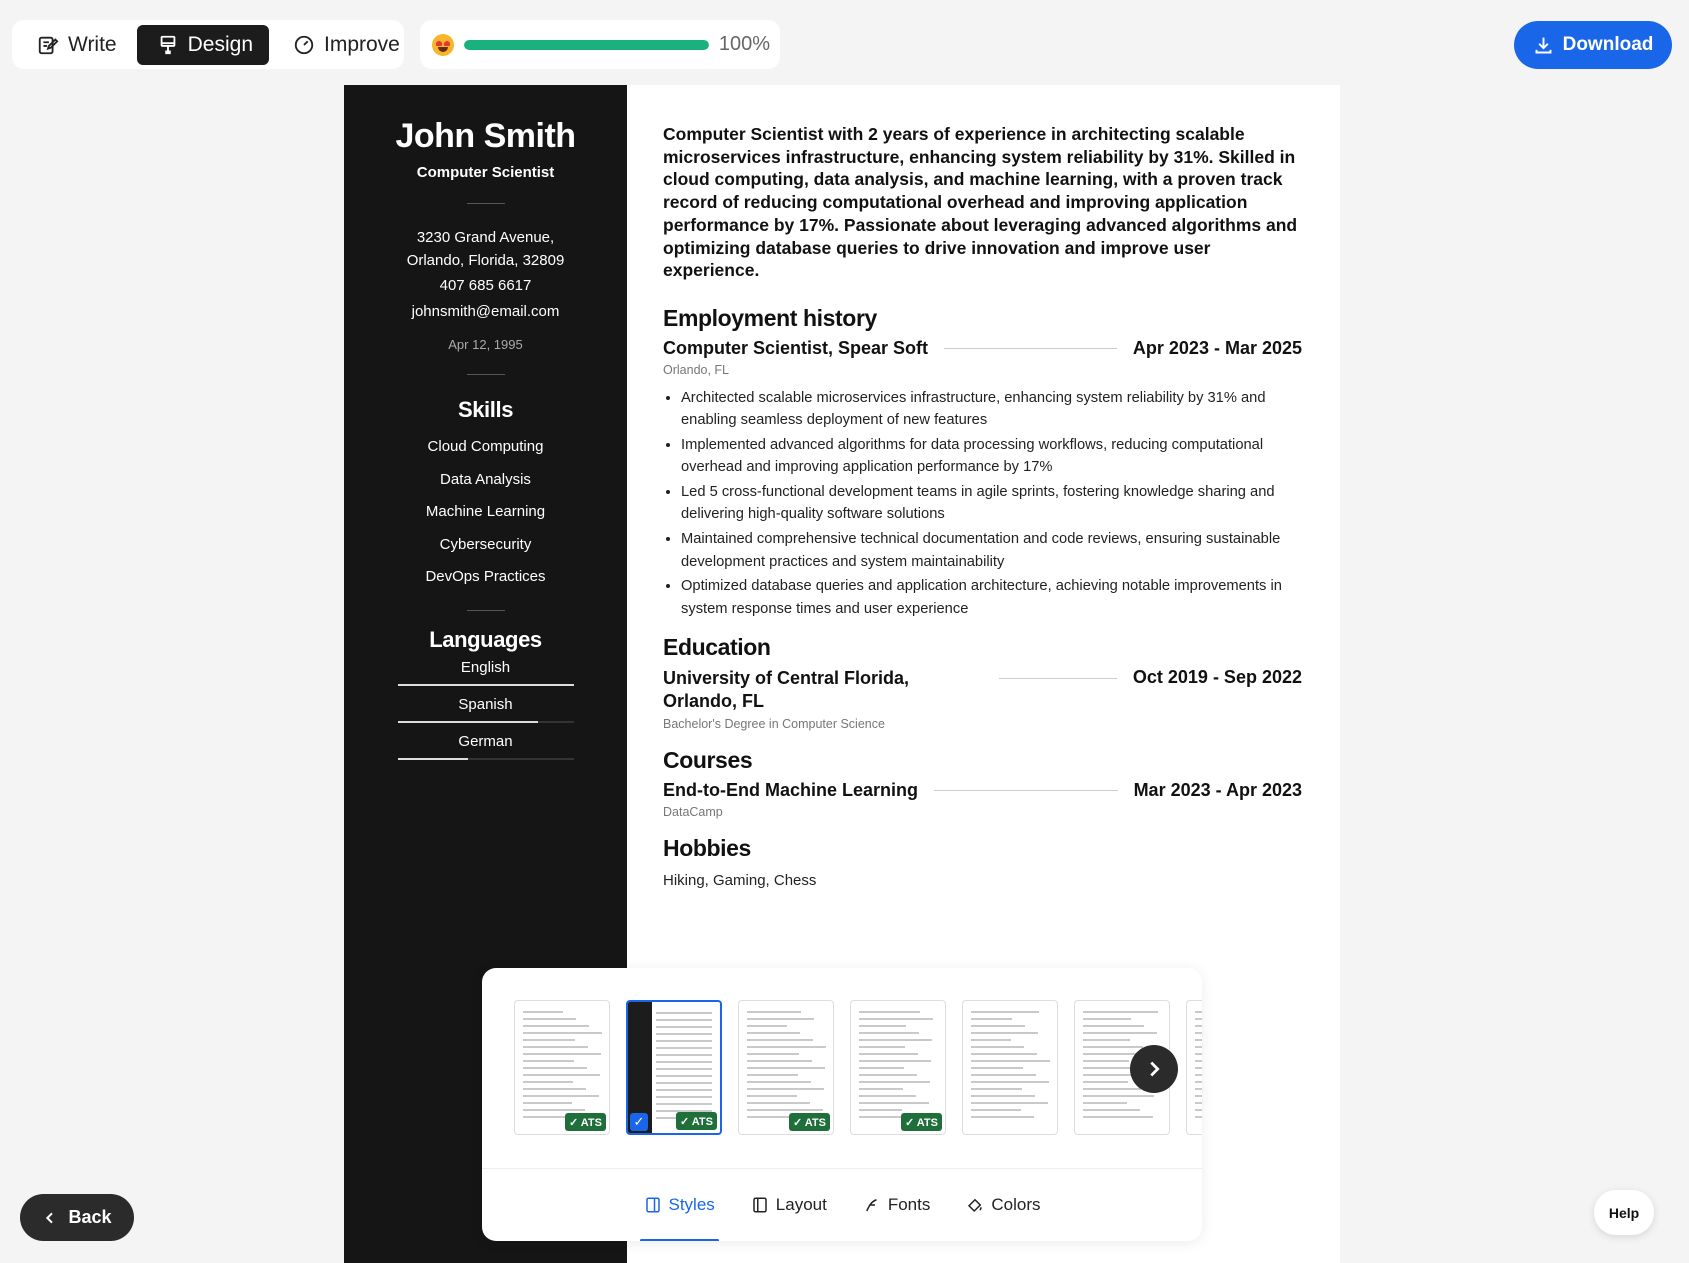 Image resolution: width=1689 pixels, height=1263 pixels. What do you see at coordinates (586, 44) in the screenshot?
I see `score-progress-bar` at bounding box center [586, 44].